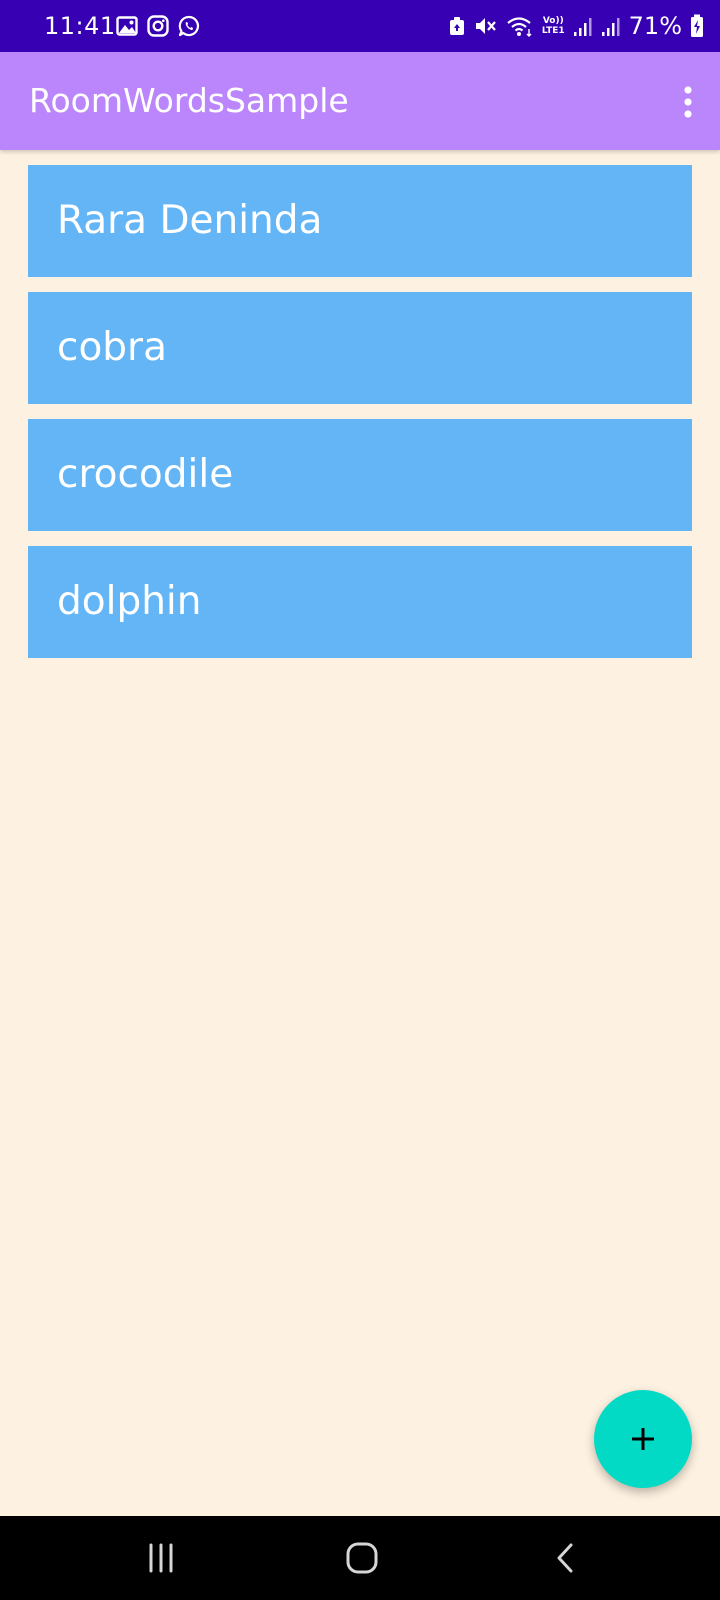  I want to click on navigation-bar, so click(360, 1558).